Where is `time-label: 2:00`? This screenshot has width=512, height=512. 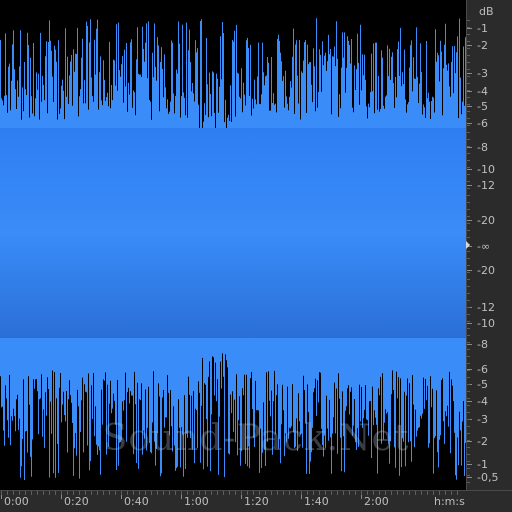 time-label: 2:00 is located at coordinates (376, 501).